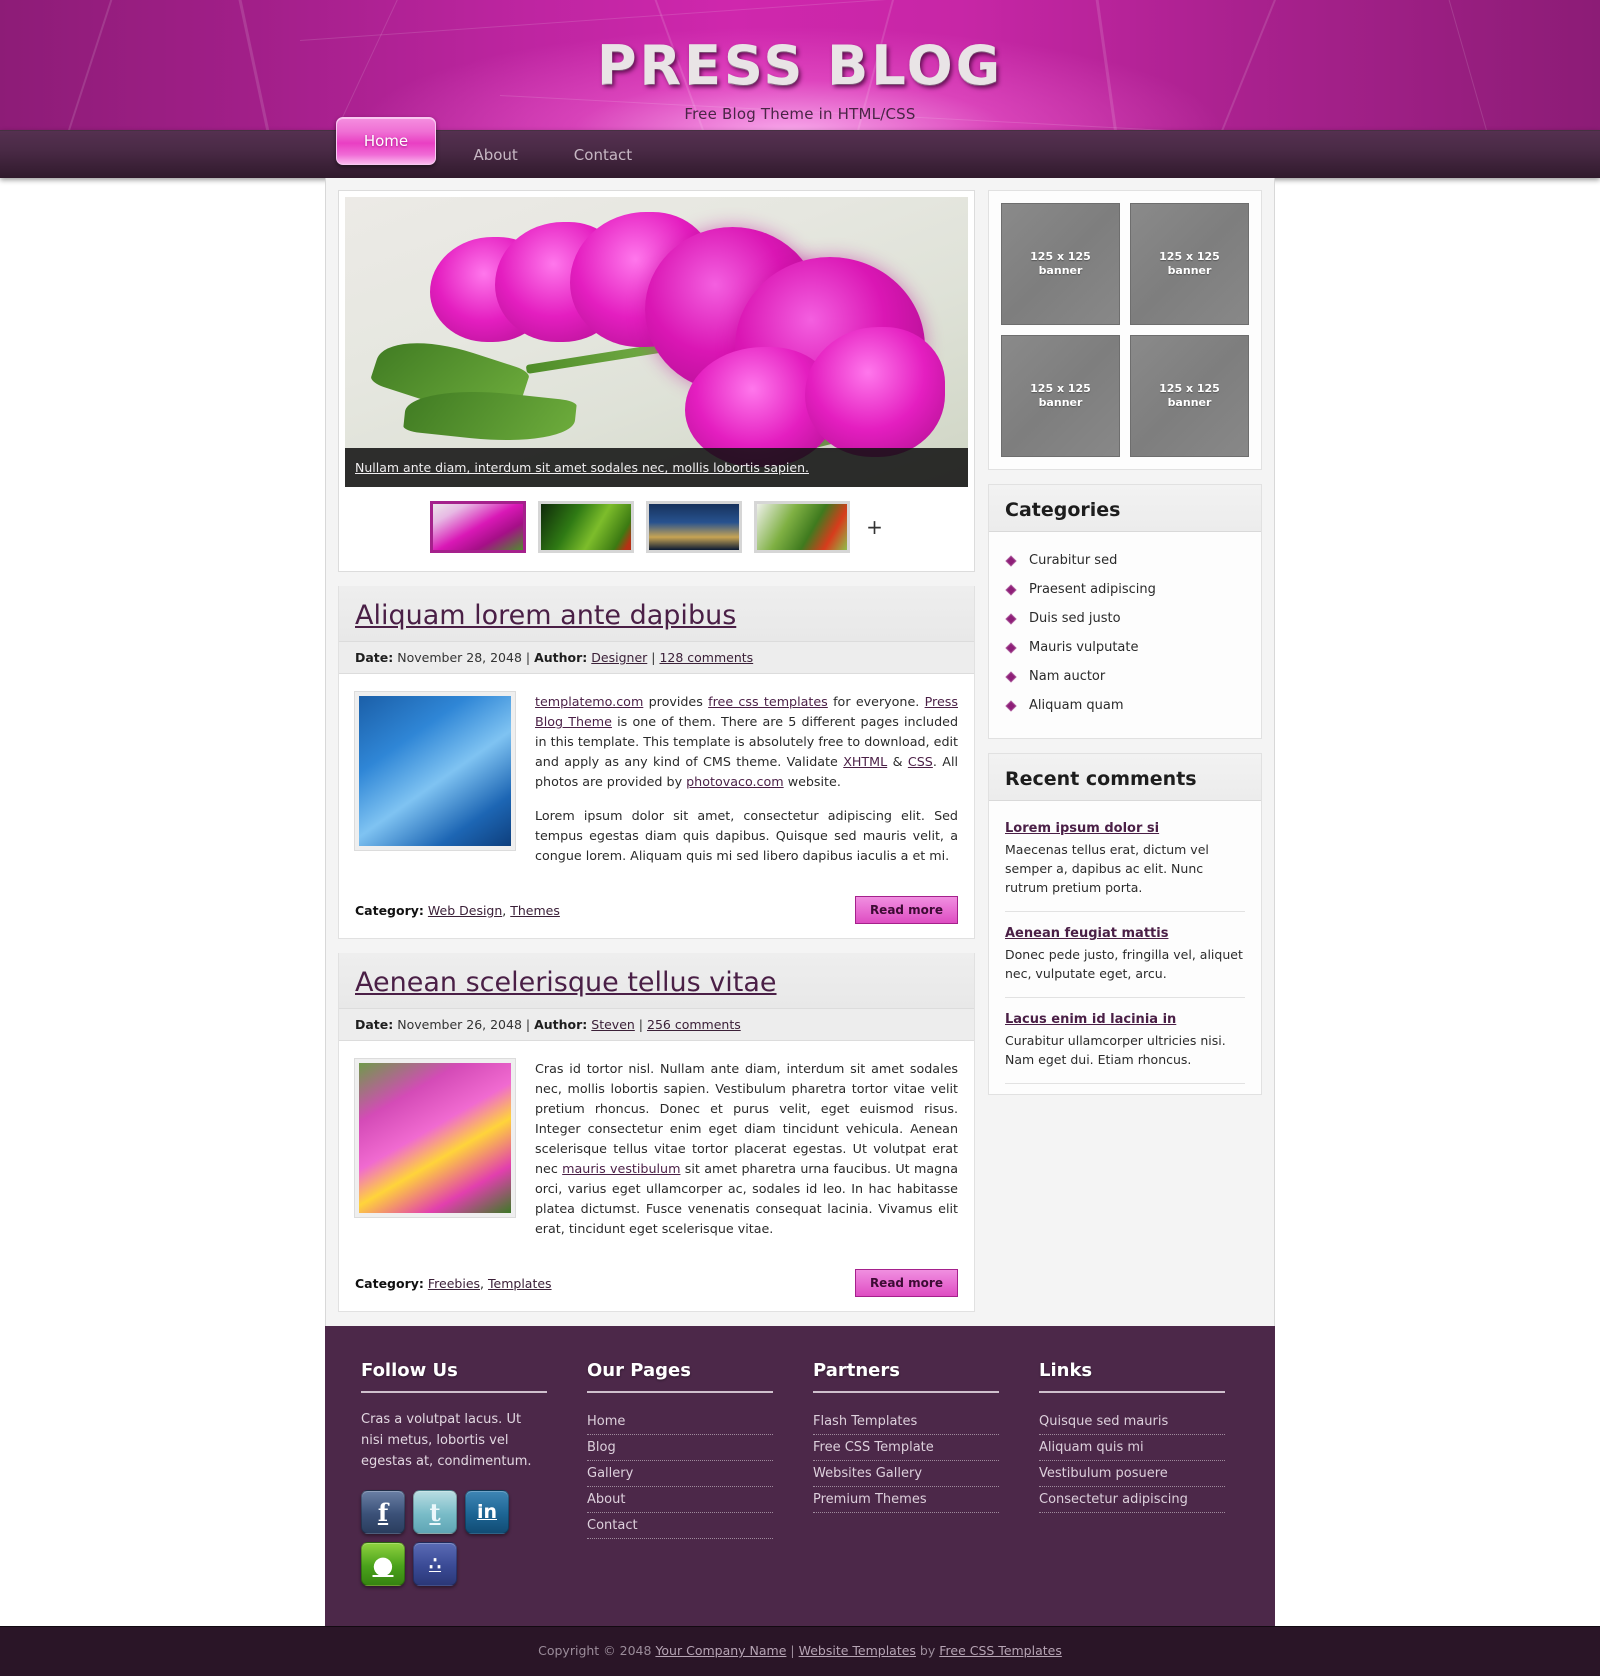  I want to click on post-category-label: Category:, so click(389, 910).